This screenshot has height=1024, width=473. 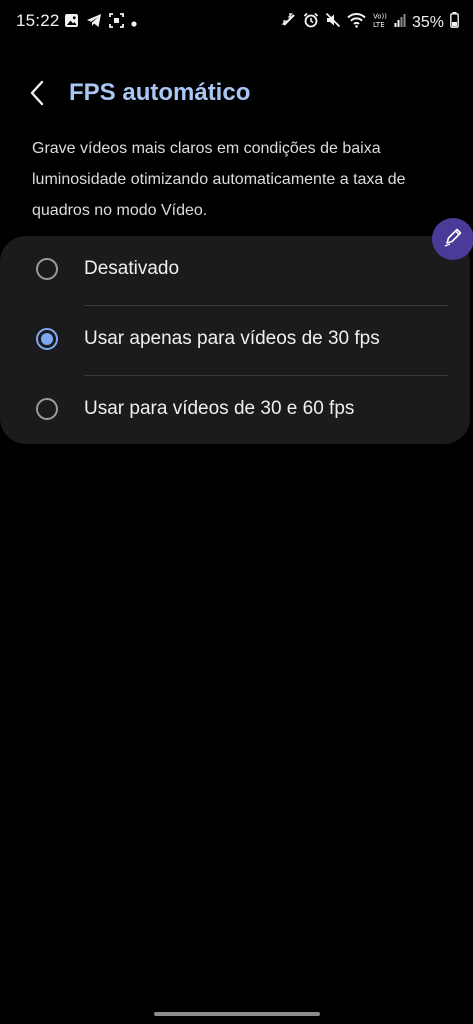 I want to click on screenshot-icon, so click(x=116, y=23).